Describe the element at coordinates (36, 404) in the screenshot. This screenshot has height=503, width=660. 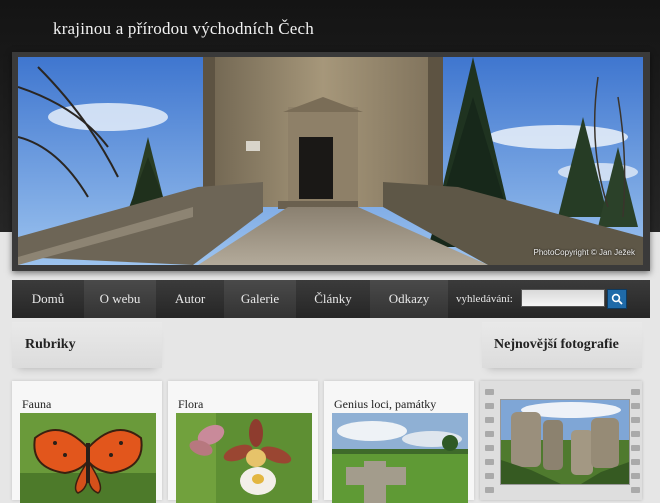
I see `card-title: Fauna` at that location.